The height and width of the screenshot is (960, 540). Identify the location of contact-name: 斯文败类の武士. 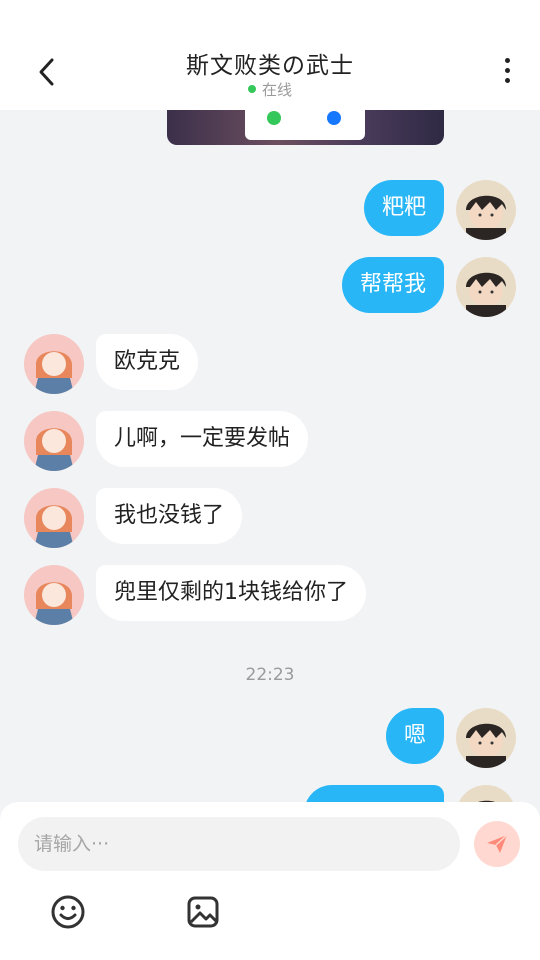
(270, 66).